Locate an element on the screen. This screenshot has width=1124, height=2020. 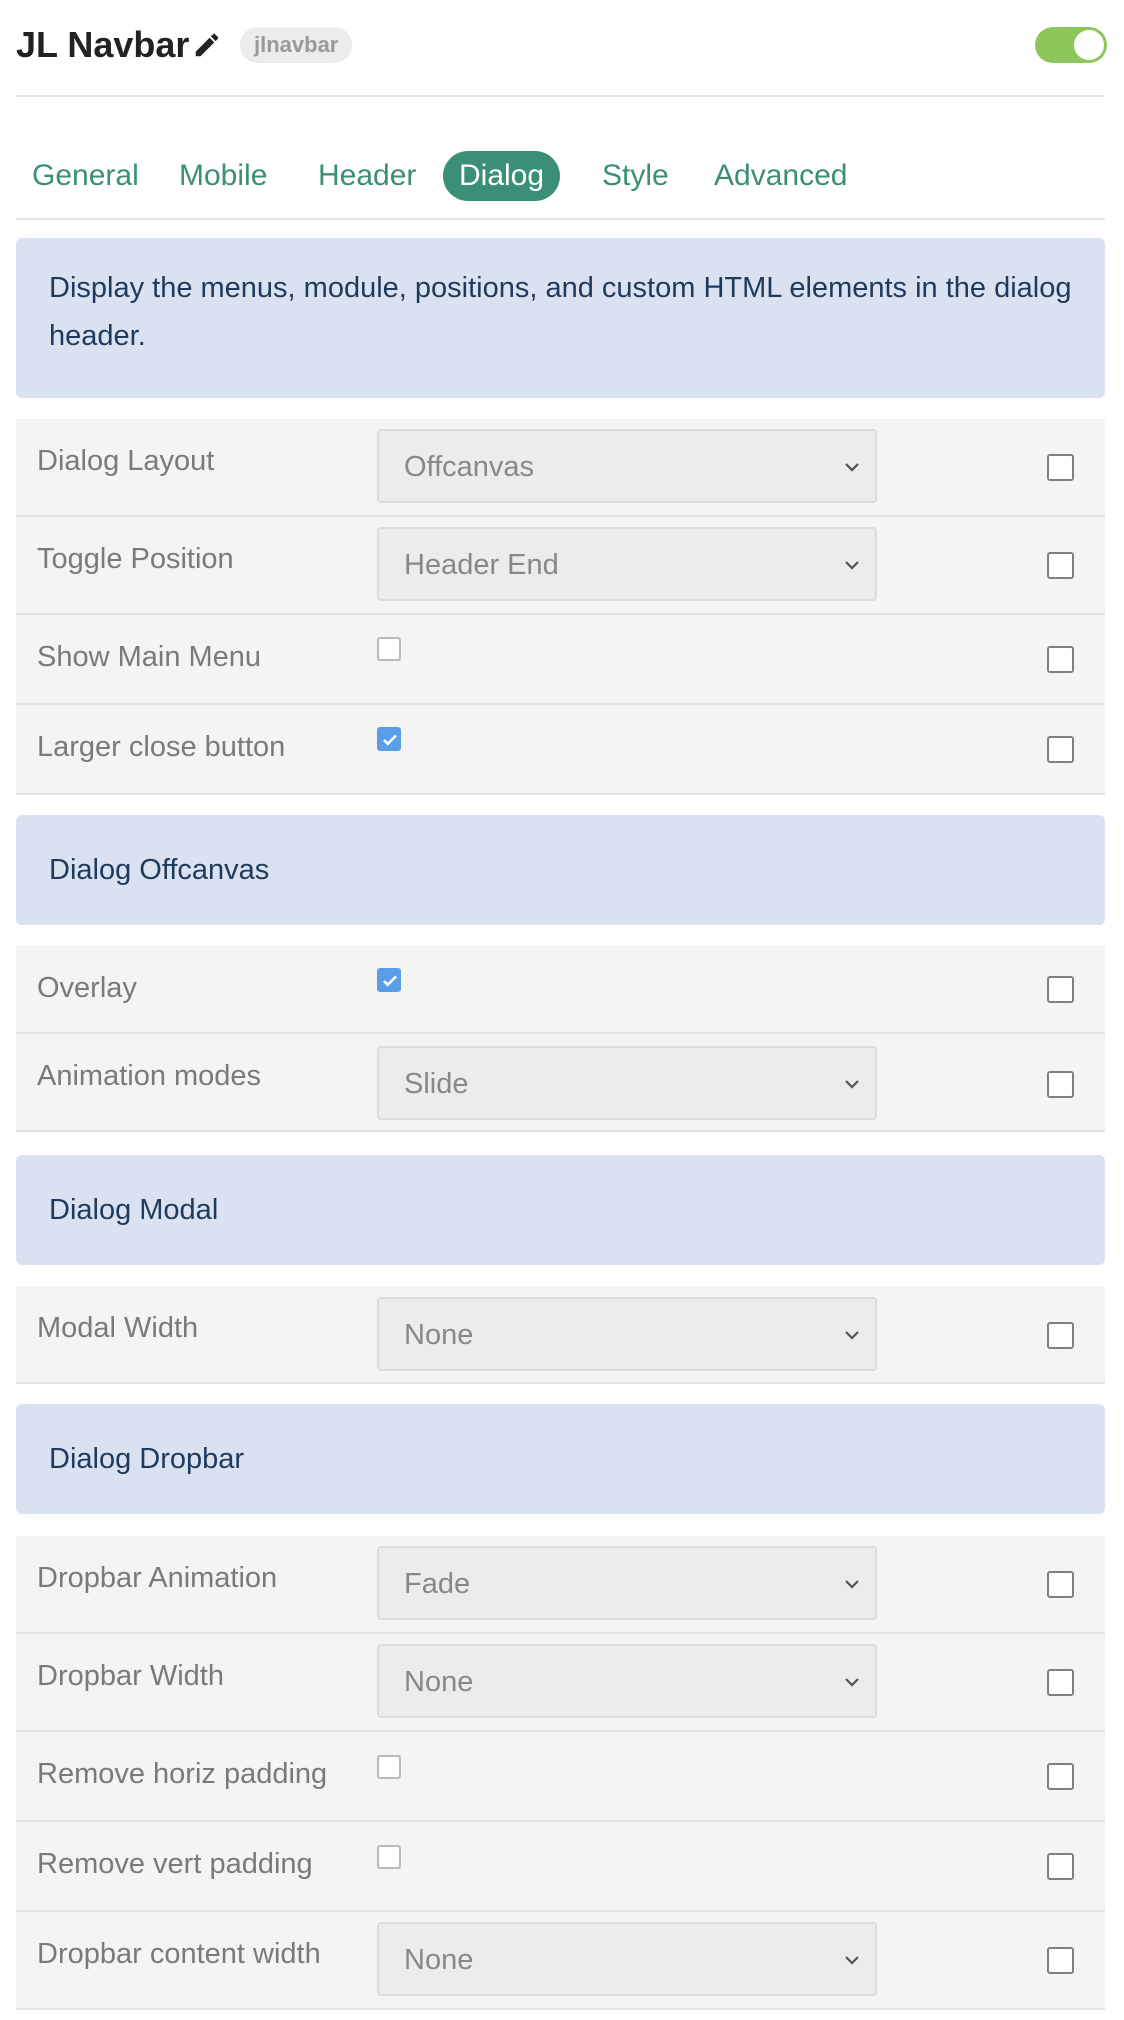
field-animation-modes: Animation modes Slide is located at coordinates (560, 1083).